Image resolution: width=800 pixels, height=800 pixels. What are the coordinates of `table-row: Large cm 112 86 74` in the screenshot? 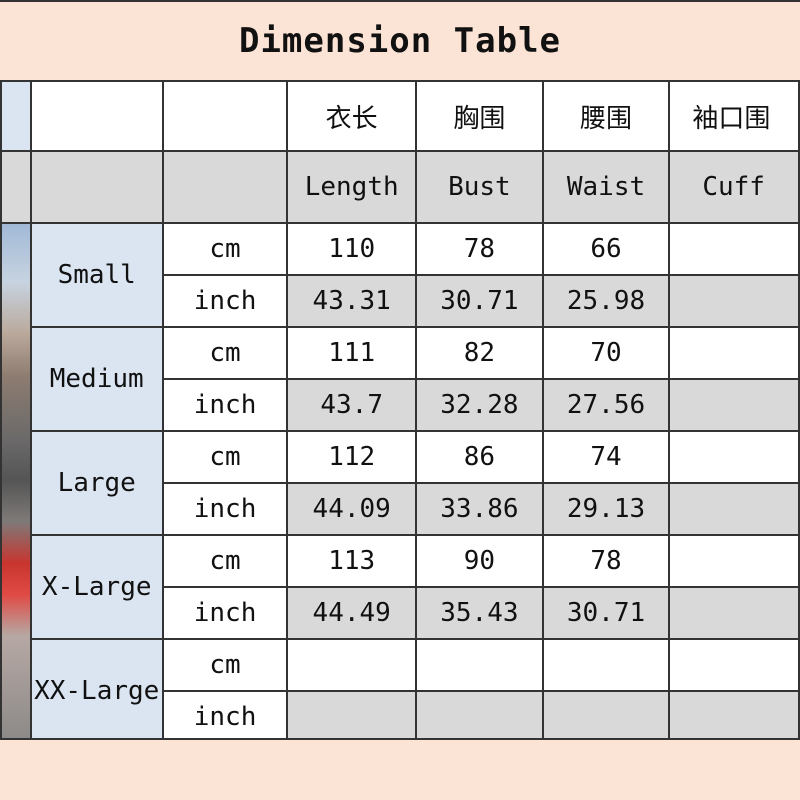 It's located at (400, 483).